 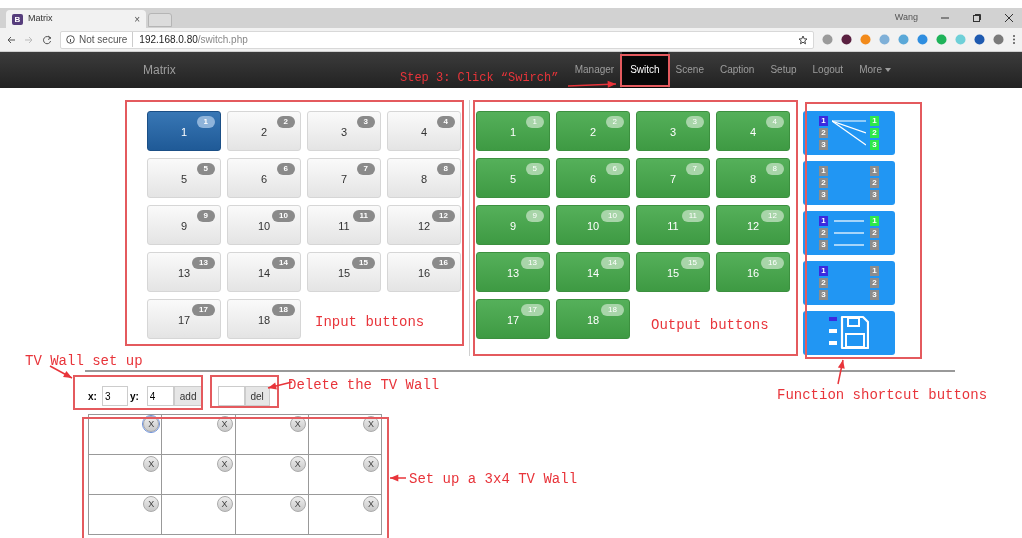 What do you see at coordinates (737, 70) in the screenshot?
I see `nav-item: Caption` at bounding box center [737, 70].